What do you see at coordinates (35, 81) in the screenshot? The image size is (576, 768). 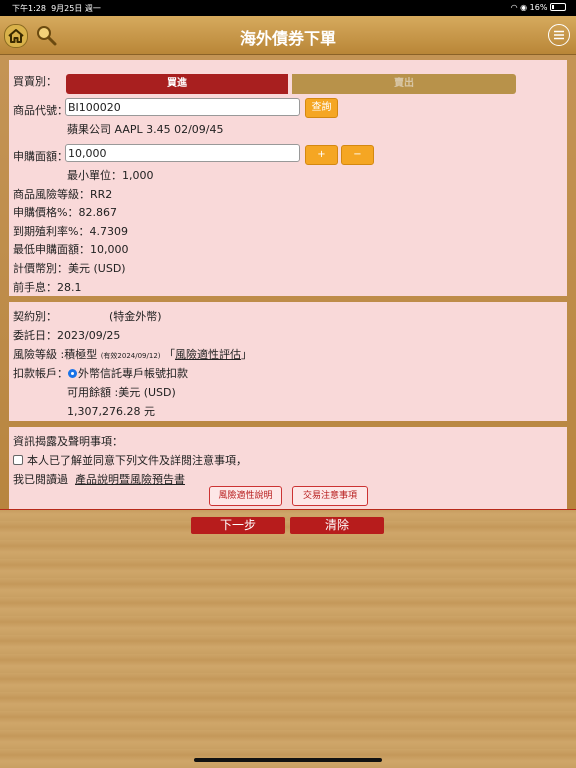 I see `trade-type-label: 買賣別：` at bounding box center [35, 81].